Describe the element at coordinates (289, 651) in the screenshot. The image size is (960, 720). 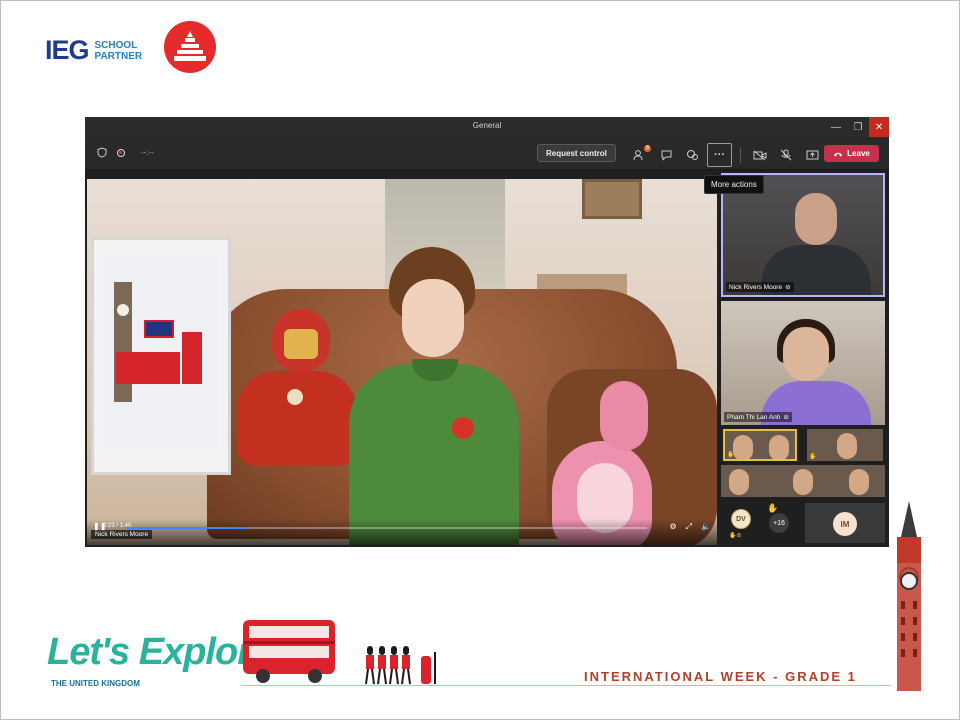
I see `red-bus-icon` at that location.